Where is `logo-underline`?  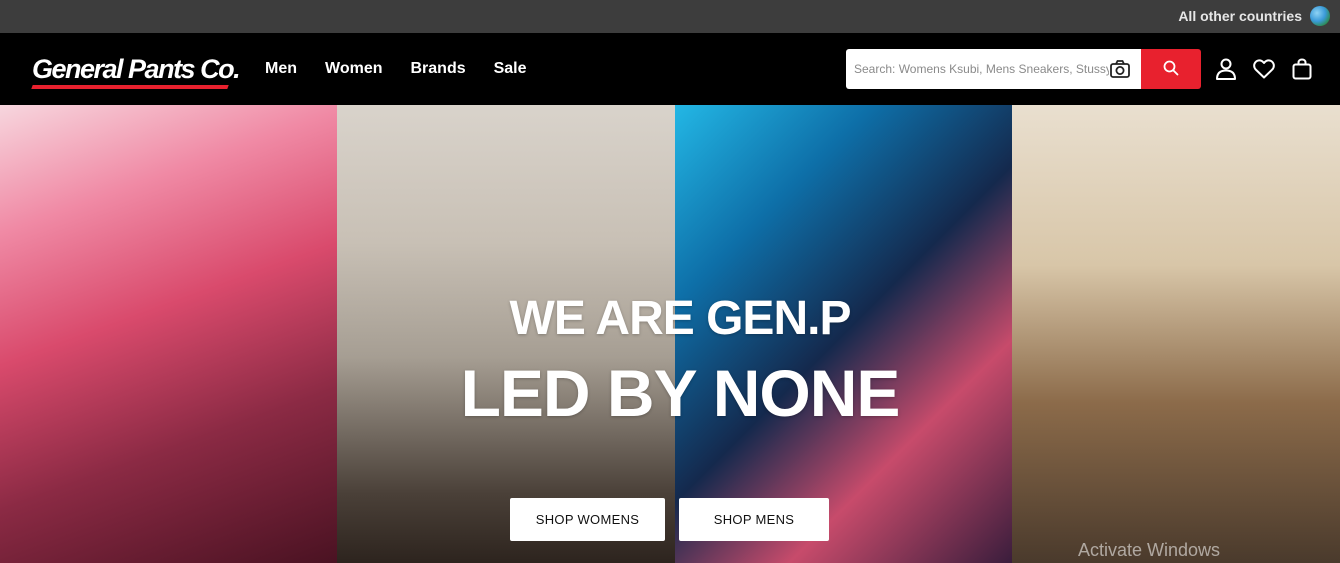
logo-underline is located at coordinates (130, 87).